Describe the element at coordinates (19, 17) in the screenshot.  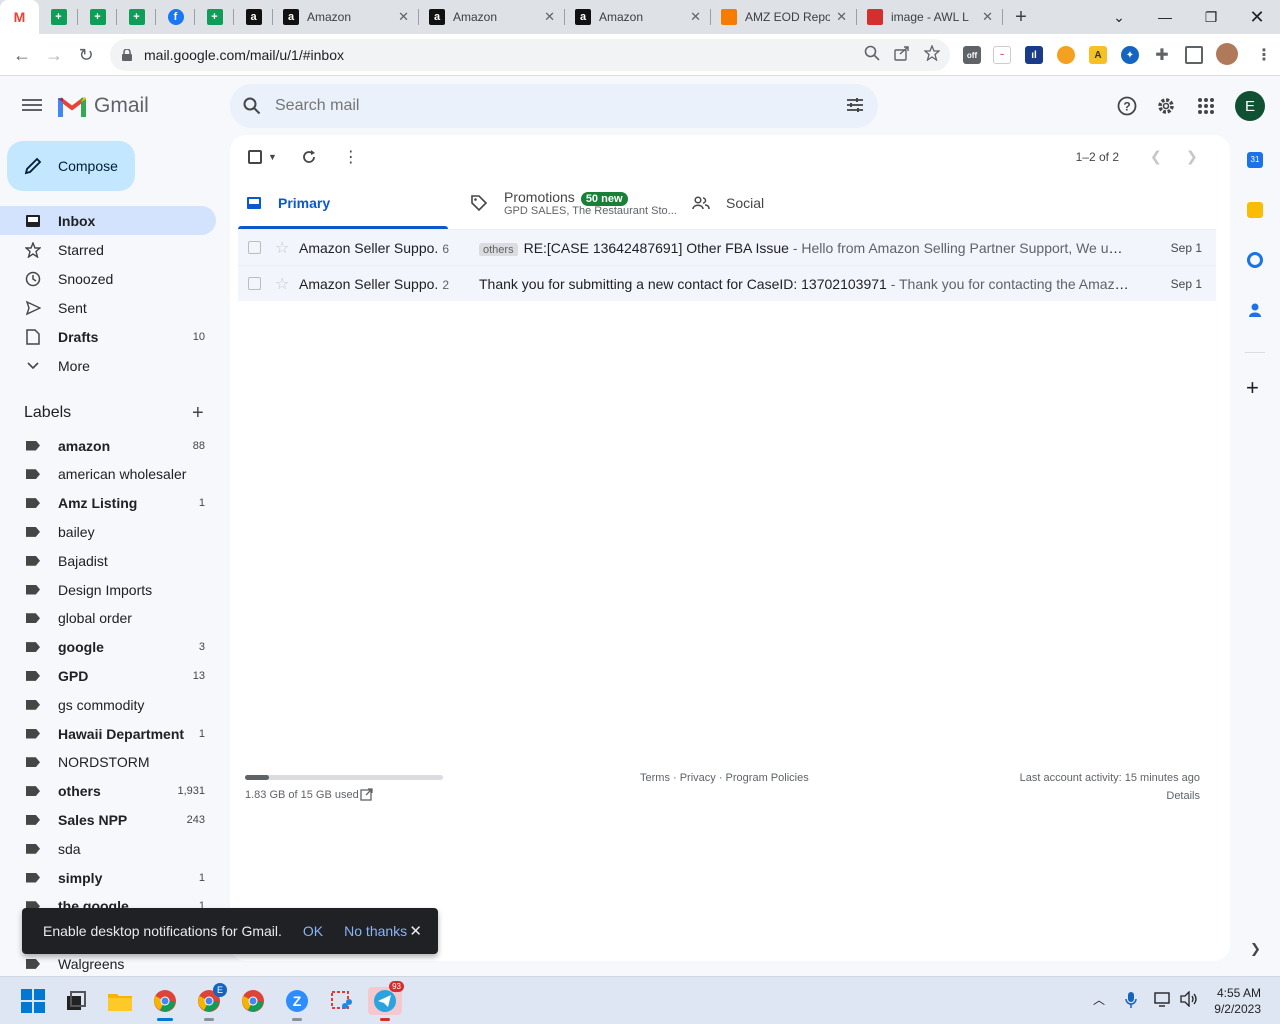
I see `browser-tab: M` at that location.